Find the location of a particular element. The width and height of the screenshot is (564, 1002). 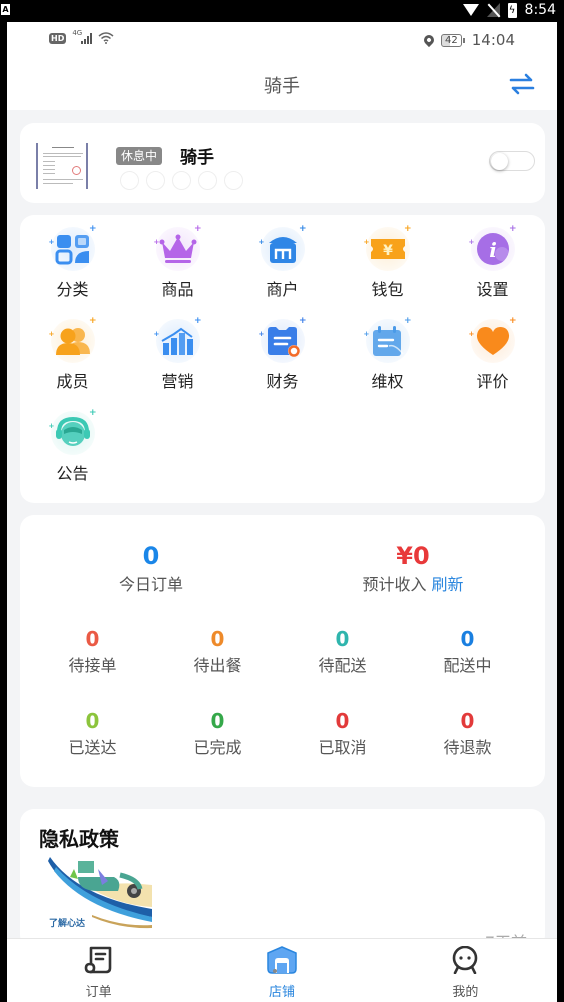

wallet-yuan-icon: + + ¥ is located at coordinates (388, 249).